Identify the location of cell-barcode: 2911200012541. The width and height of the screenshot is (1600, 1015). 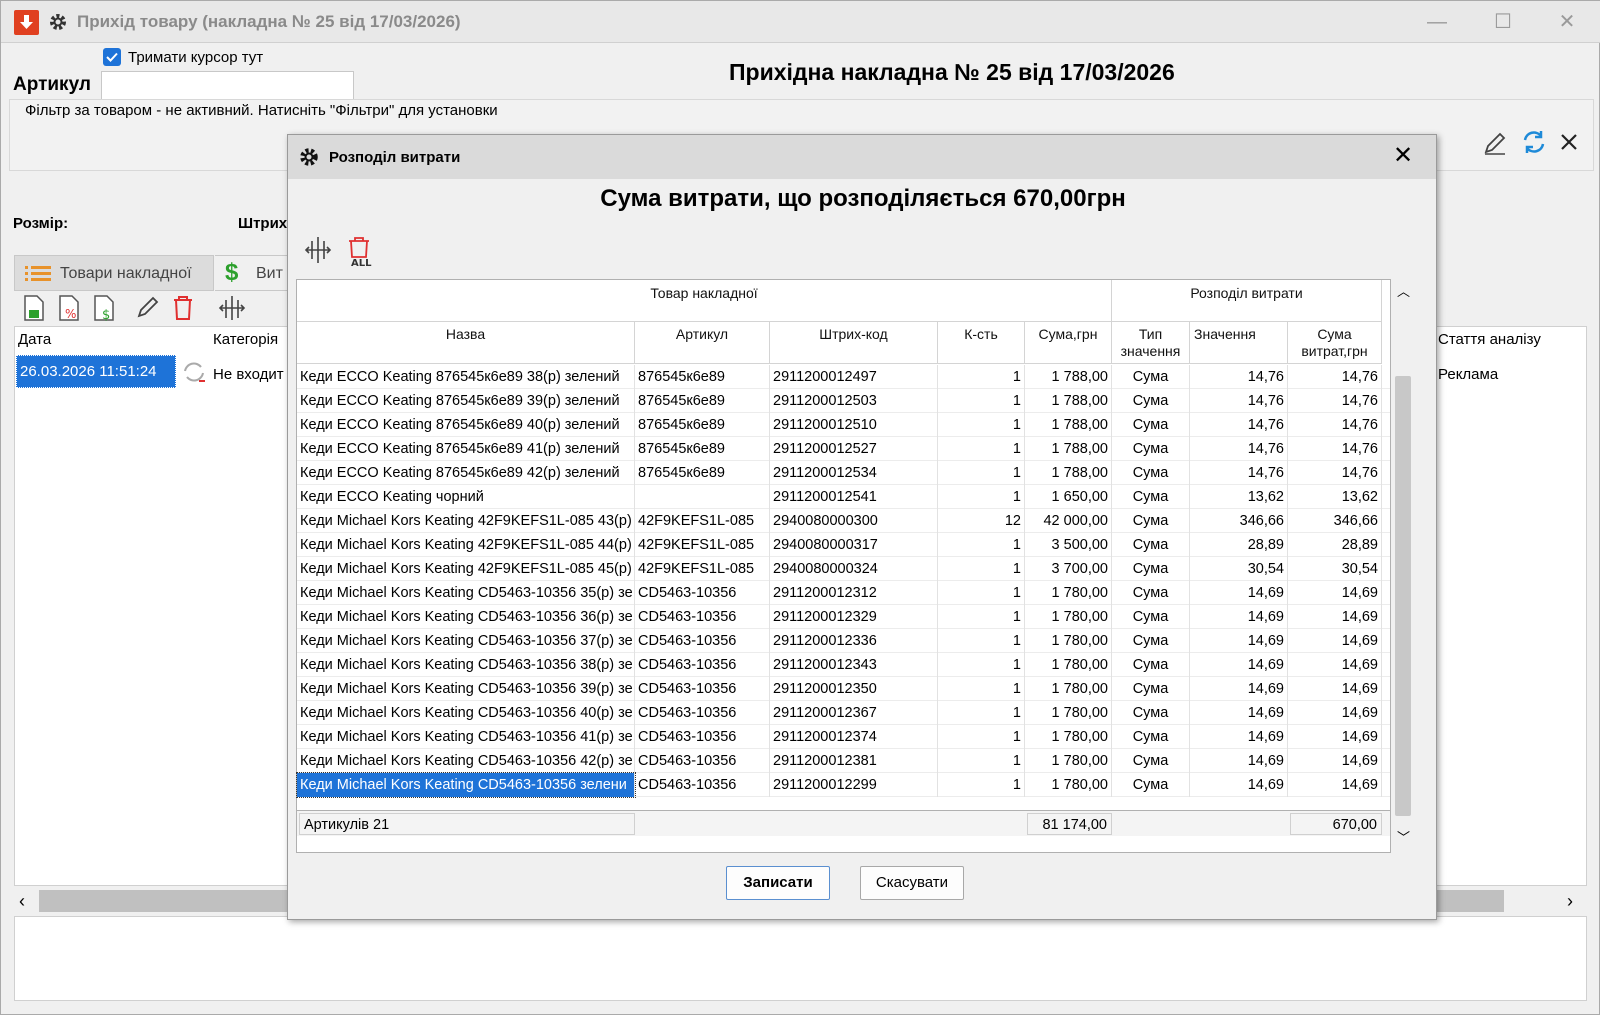
(854, 497).